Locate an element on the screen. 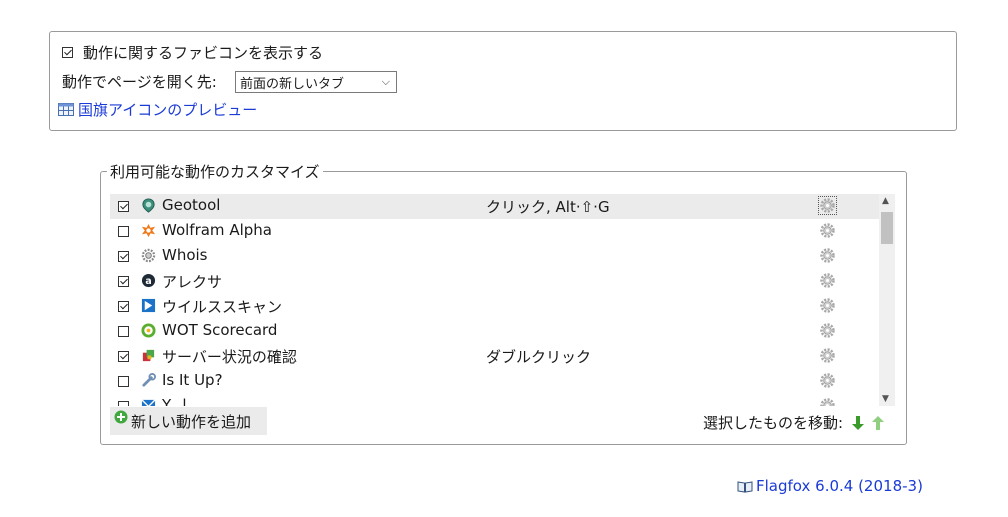  list-item: WOT Scorecard is located at coordinates (494, 331).